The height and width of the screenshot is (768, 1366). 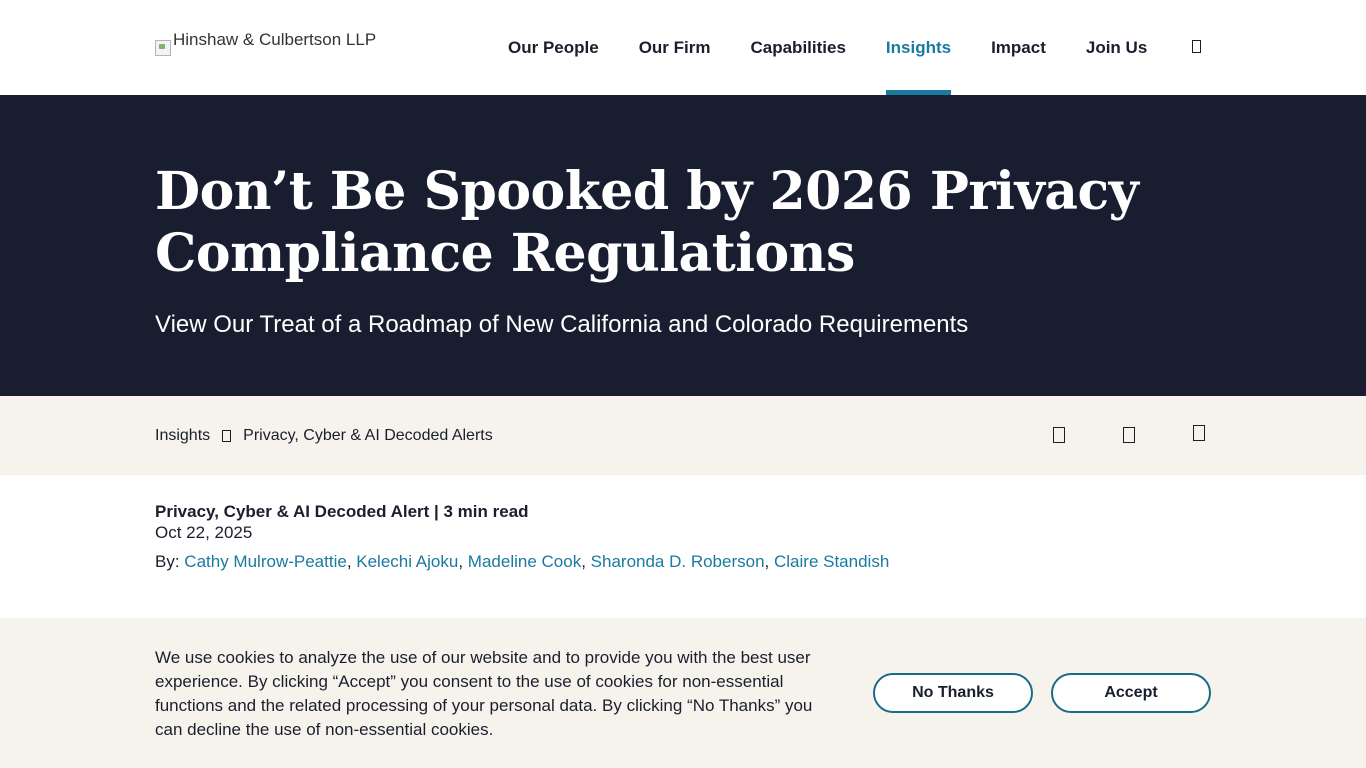 What do you see at coordinates (675, 47) in the screenshot?
I see `nav-our-firm: Our Firm` at bounding box center [675, 47].